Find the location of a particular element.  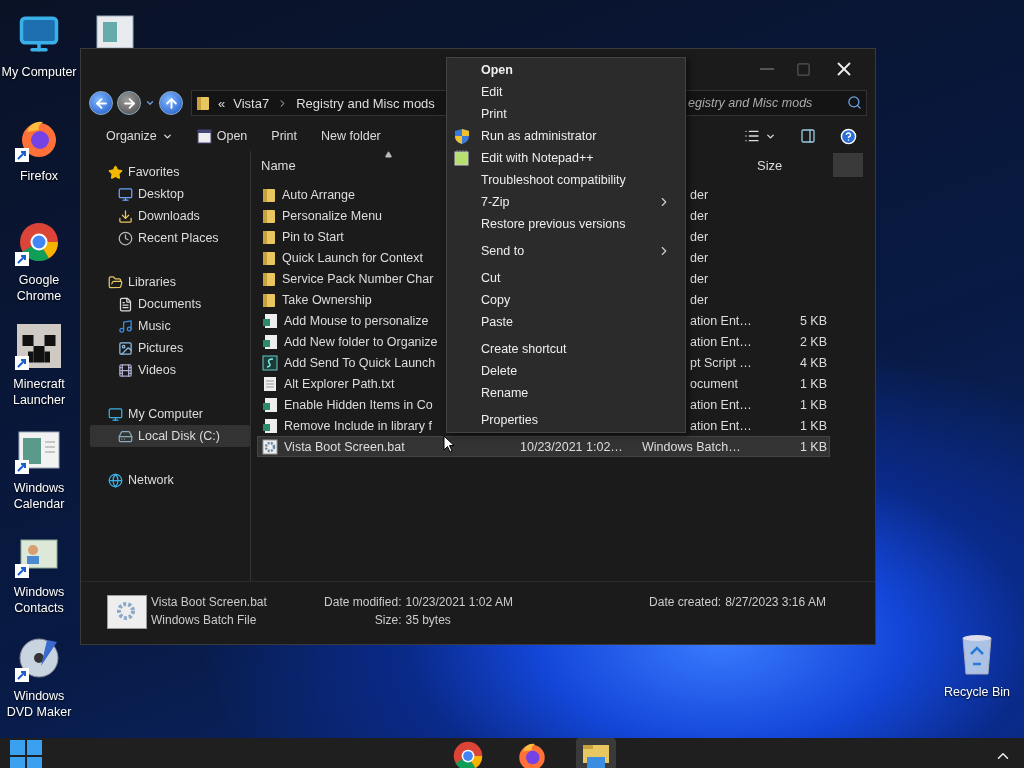

nav-item: Videos is located at coordinates (170, 370).